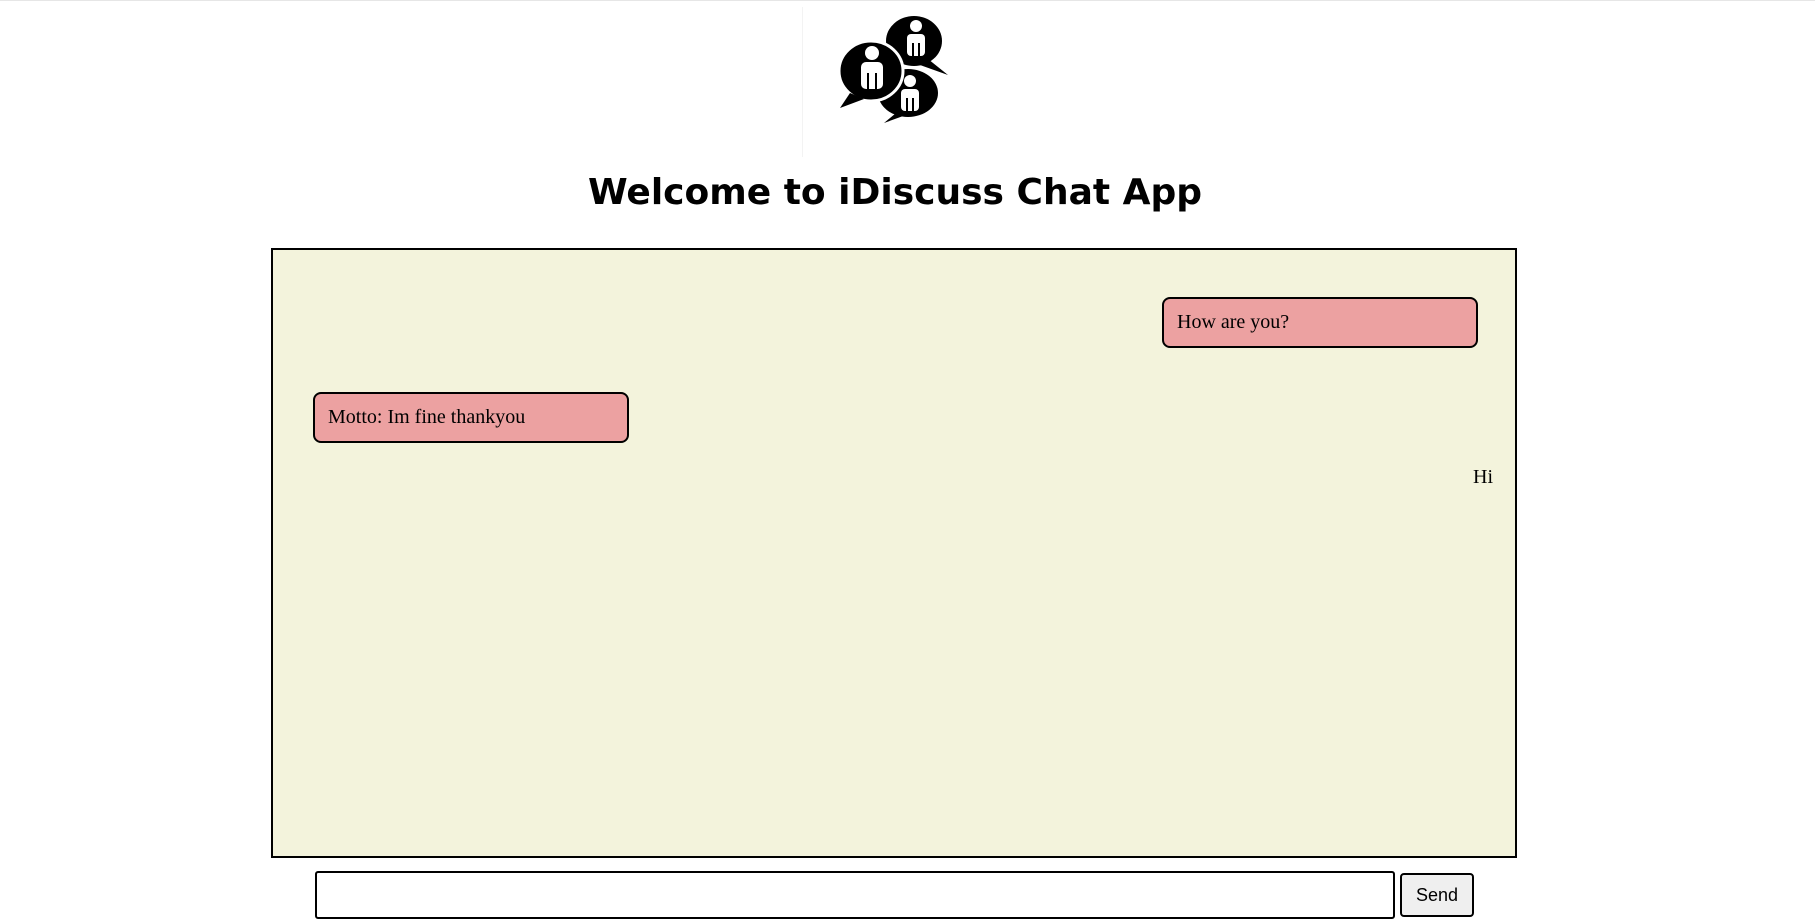 This screenshot has height=924, width=1815. What do you see at coordinates (1437, 895) in the screenshot?
I see `send-button: Send` at bounding box center [1437, 895].